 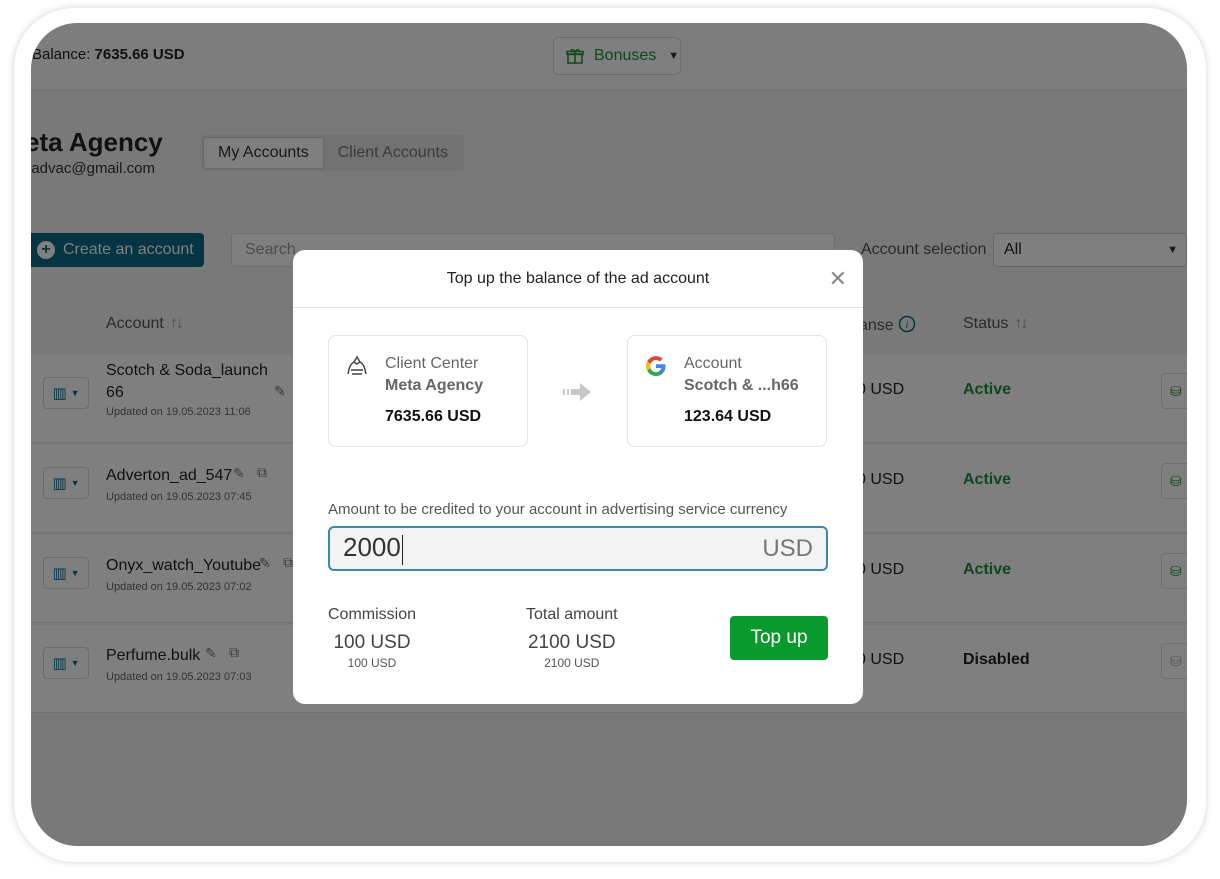 What do you see at coordinates (787, 548) in the screenshot?
I see `amount-currency: USD` at bounding box center [787, 548].